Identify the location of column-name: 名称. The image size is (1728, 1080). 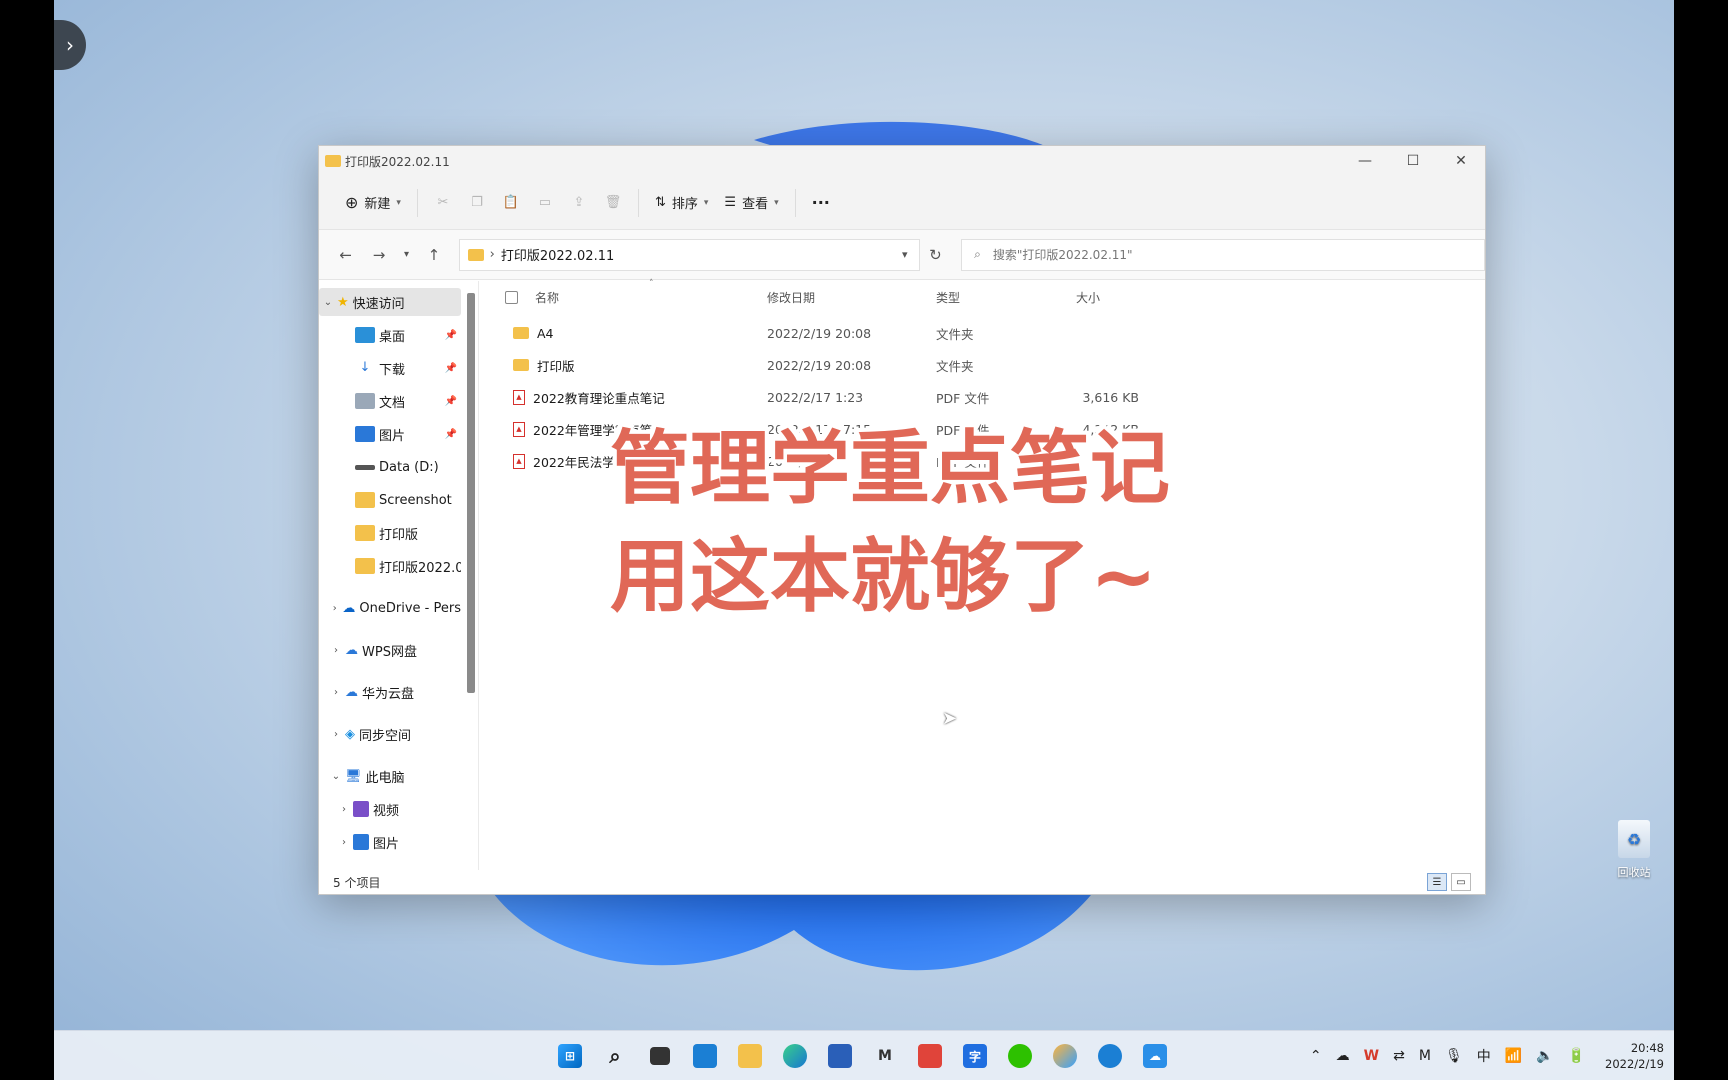
(547, 297).